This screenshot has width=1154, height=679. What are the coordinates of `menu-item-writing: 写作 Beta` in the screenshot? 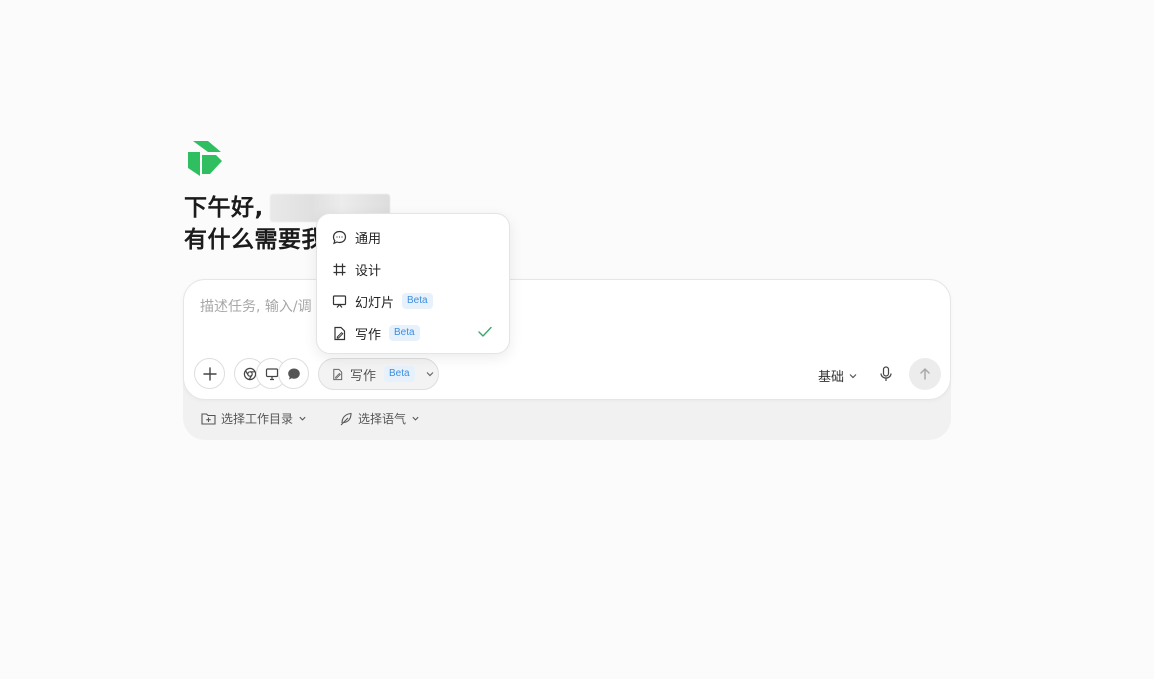 It's located at (413, 333).